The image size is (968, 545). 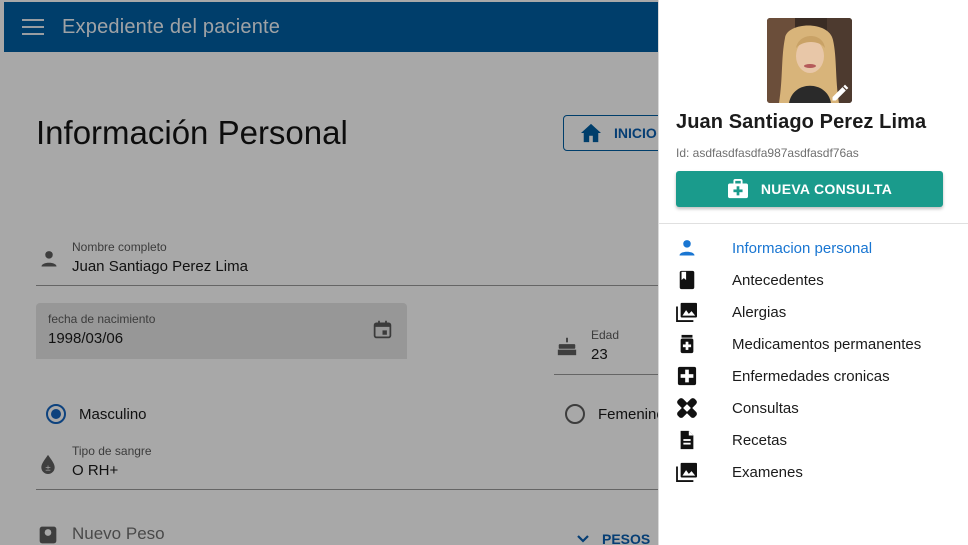 I want to click on nav-item-consultas: Consultas, so click(x=816, y=408).